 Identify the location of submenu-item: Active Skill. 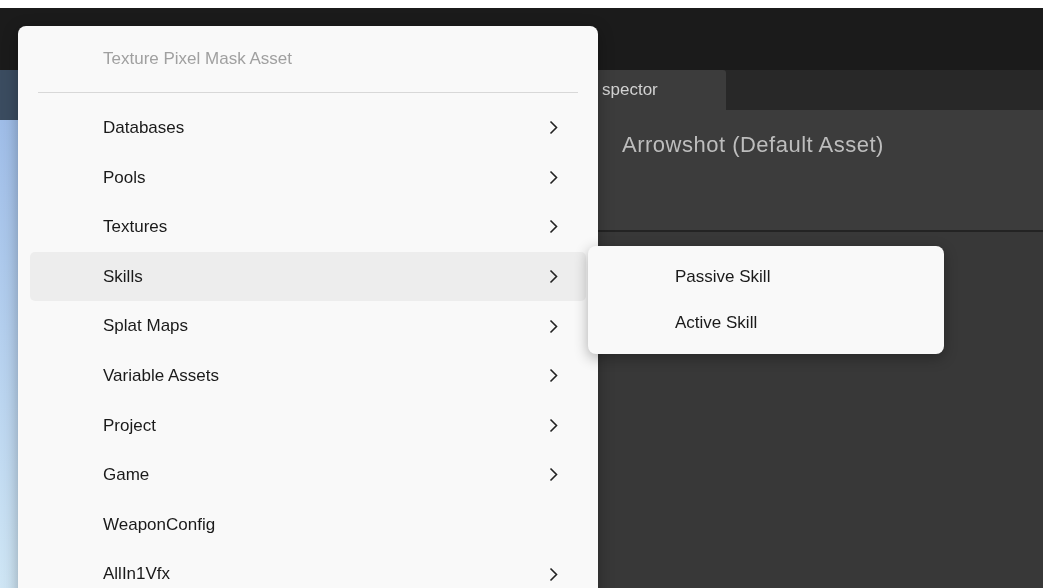
(766, 323).